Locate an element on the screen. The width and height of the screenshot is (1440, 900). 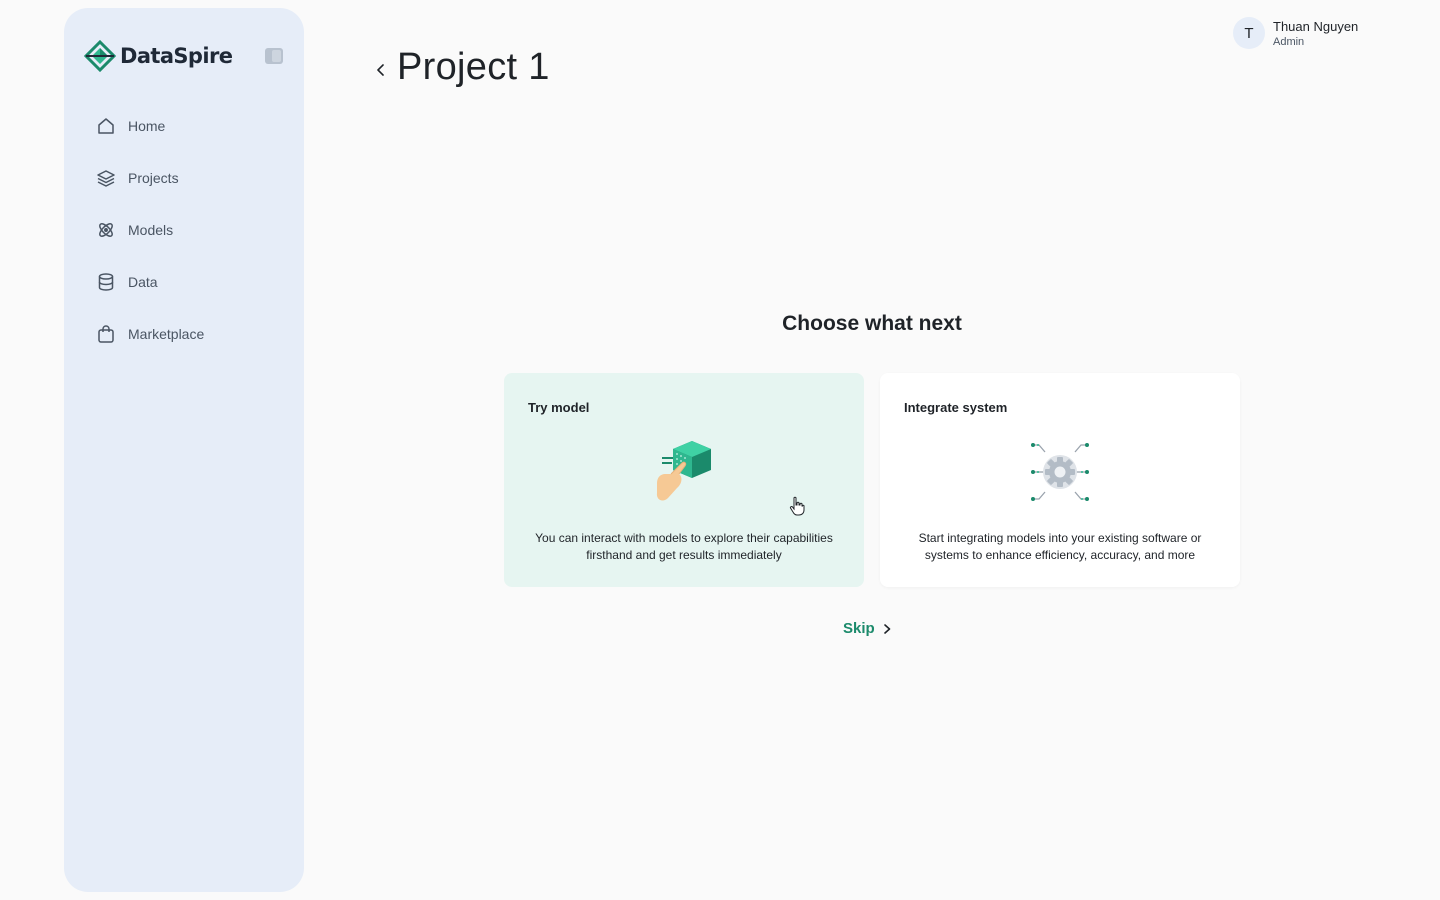
sidebar-item-models: Models is located at coordinates (184, 230).